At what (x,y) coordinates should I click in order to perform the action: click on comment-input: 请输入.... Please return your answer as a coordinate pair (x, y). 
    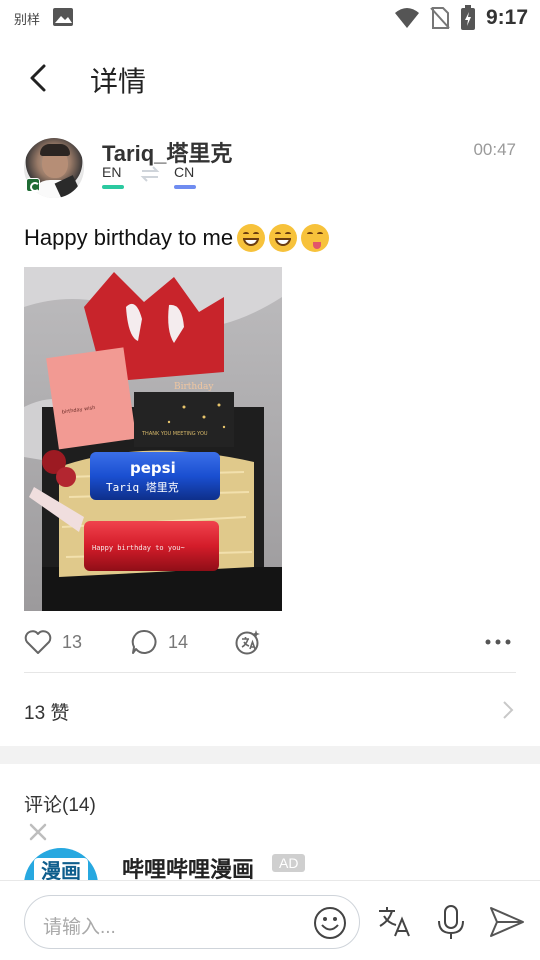
    Looking at the image, I should click on (192, 922).